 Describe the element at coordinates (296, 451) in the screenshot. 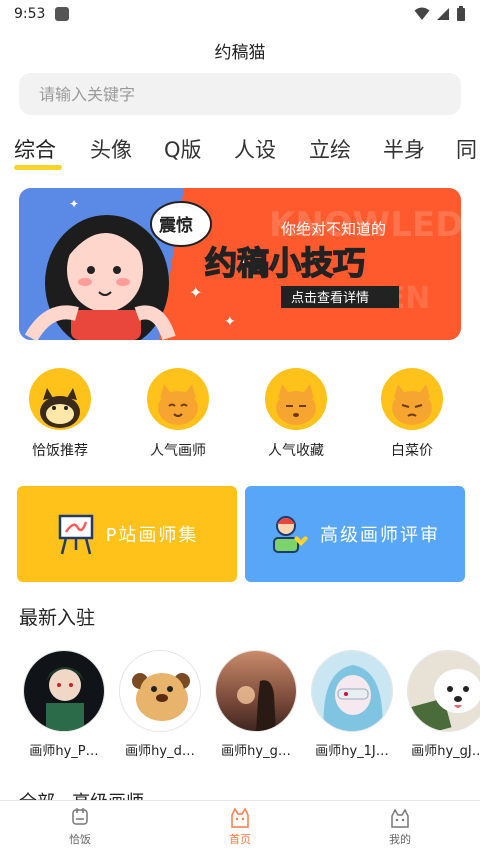

I see `quick-link-label: 人气收藏` at that location.